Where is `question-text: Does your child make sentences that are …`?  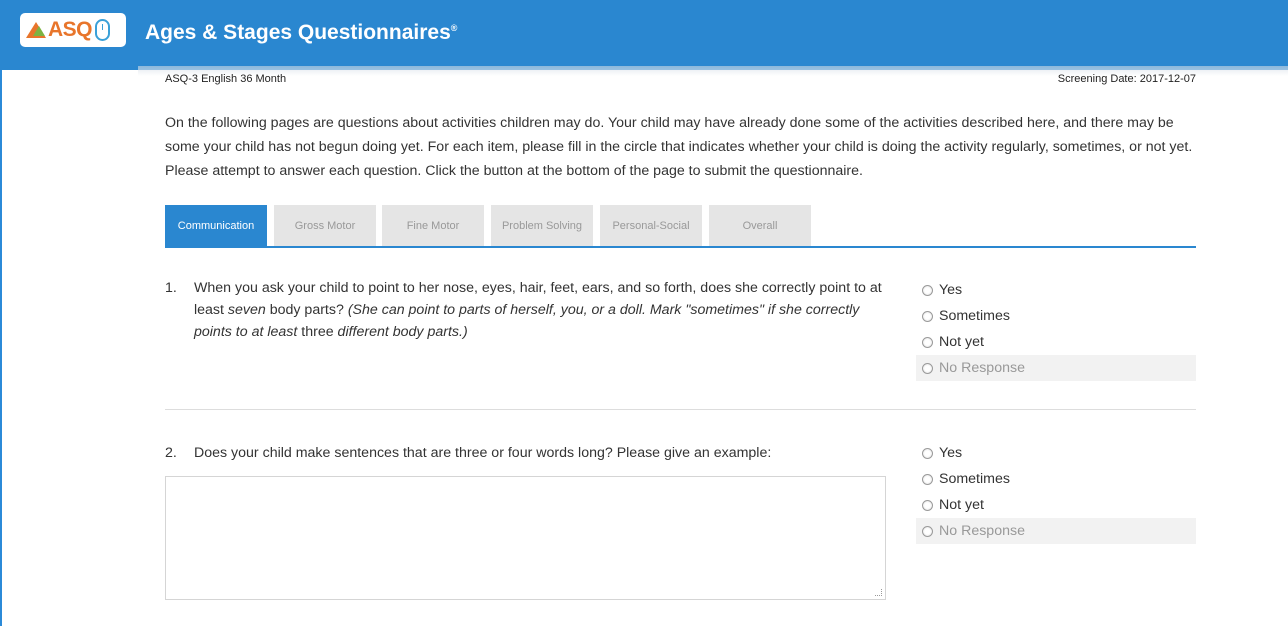 question-text: Does your child make sentences that are … is located at coordinates (483, 453).